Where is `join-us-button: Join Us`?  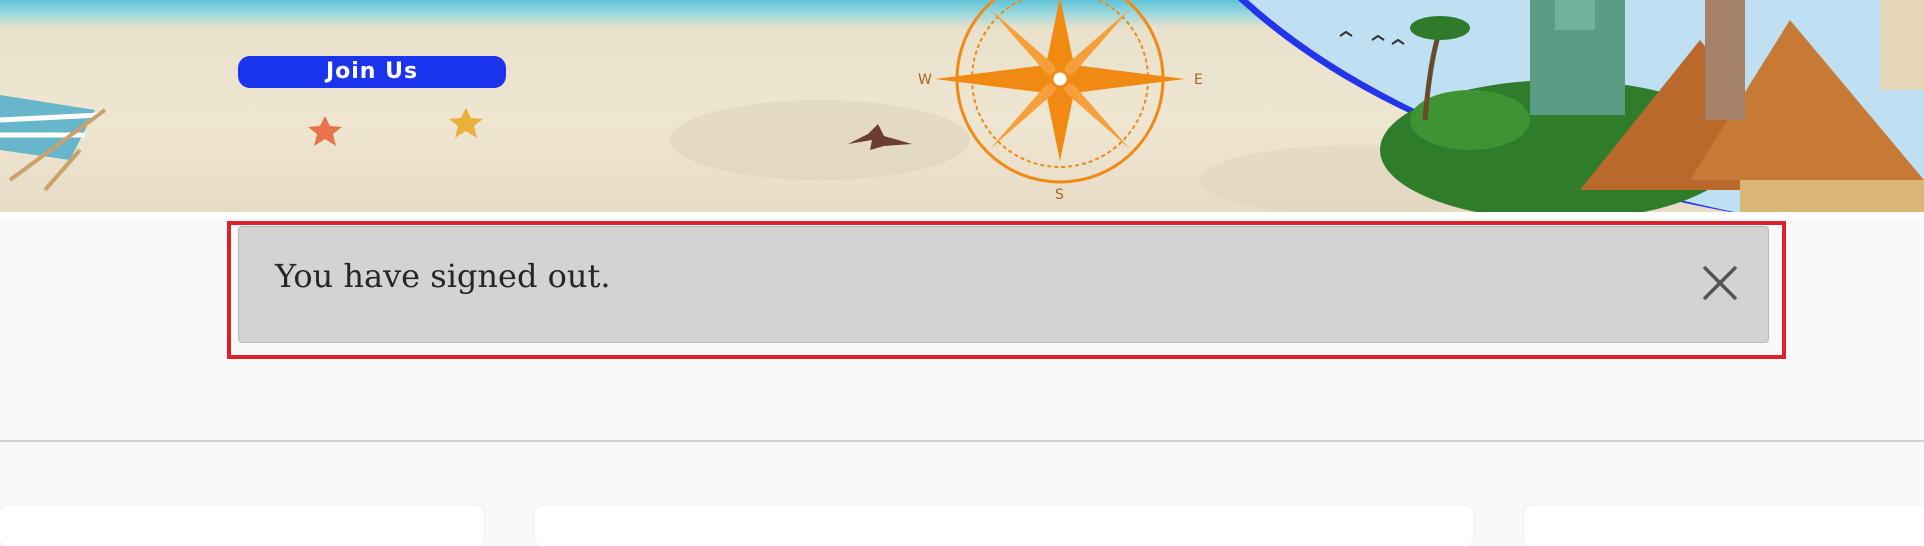
join-us-button: Join Us is located at coordinates (372, 72).